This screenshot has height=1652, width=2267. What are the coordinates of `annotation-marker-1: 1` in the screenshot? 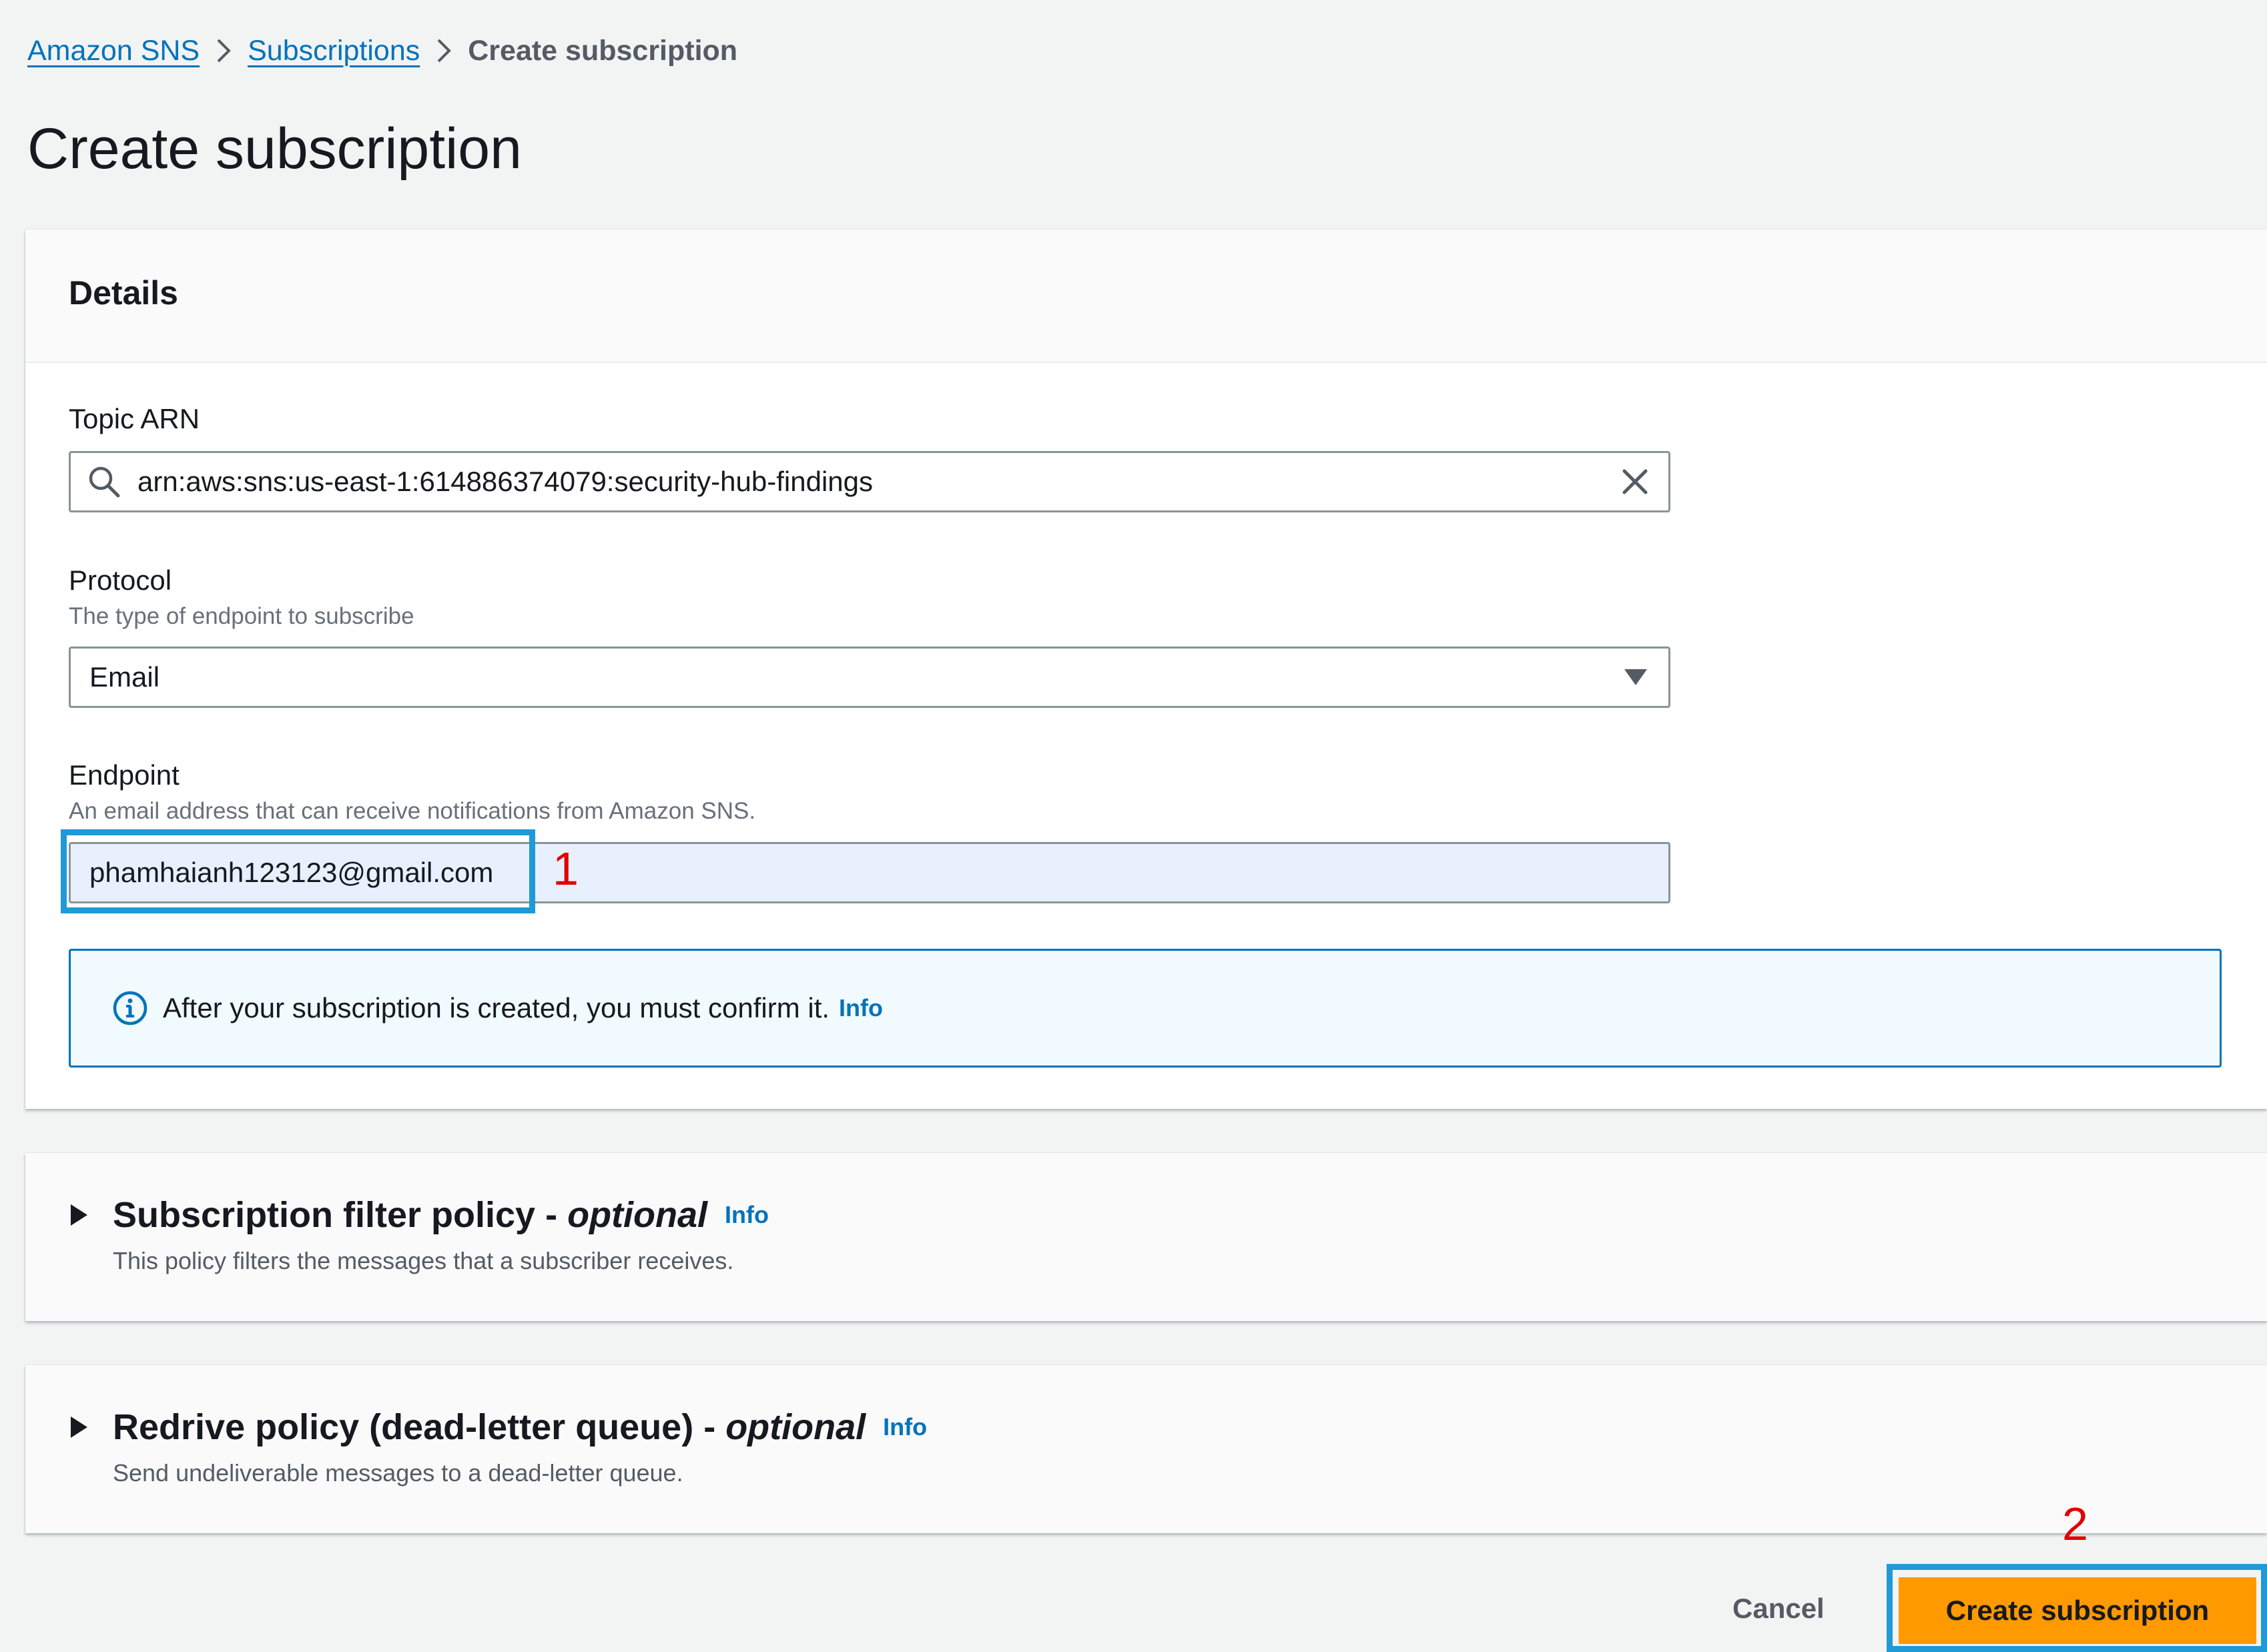 It's located at (566, 869).